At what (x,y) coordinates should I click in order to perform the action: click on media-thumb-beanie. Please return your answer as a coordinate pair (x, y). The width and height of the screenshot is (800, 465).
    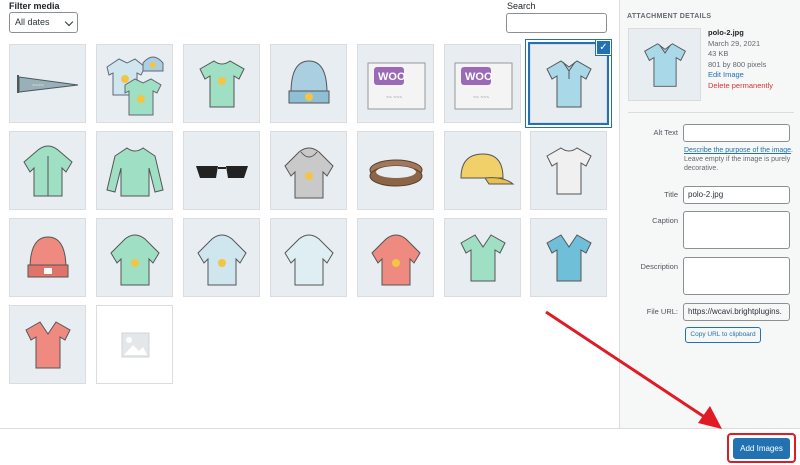
    Looking at the image, I should click on (308, 83).